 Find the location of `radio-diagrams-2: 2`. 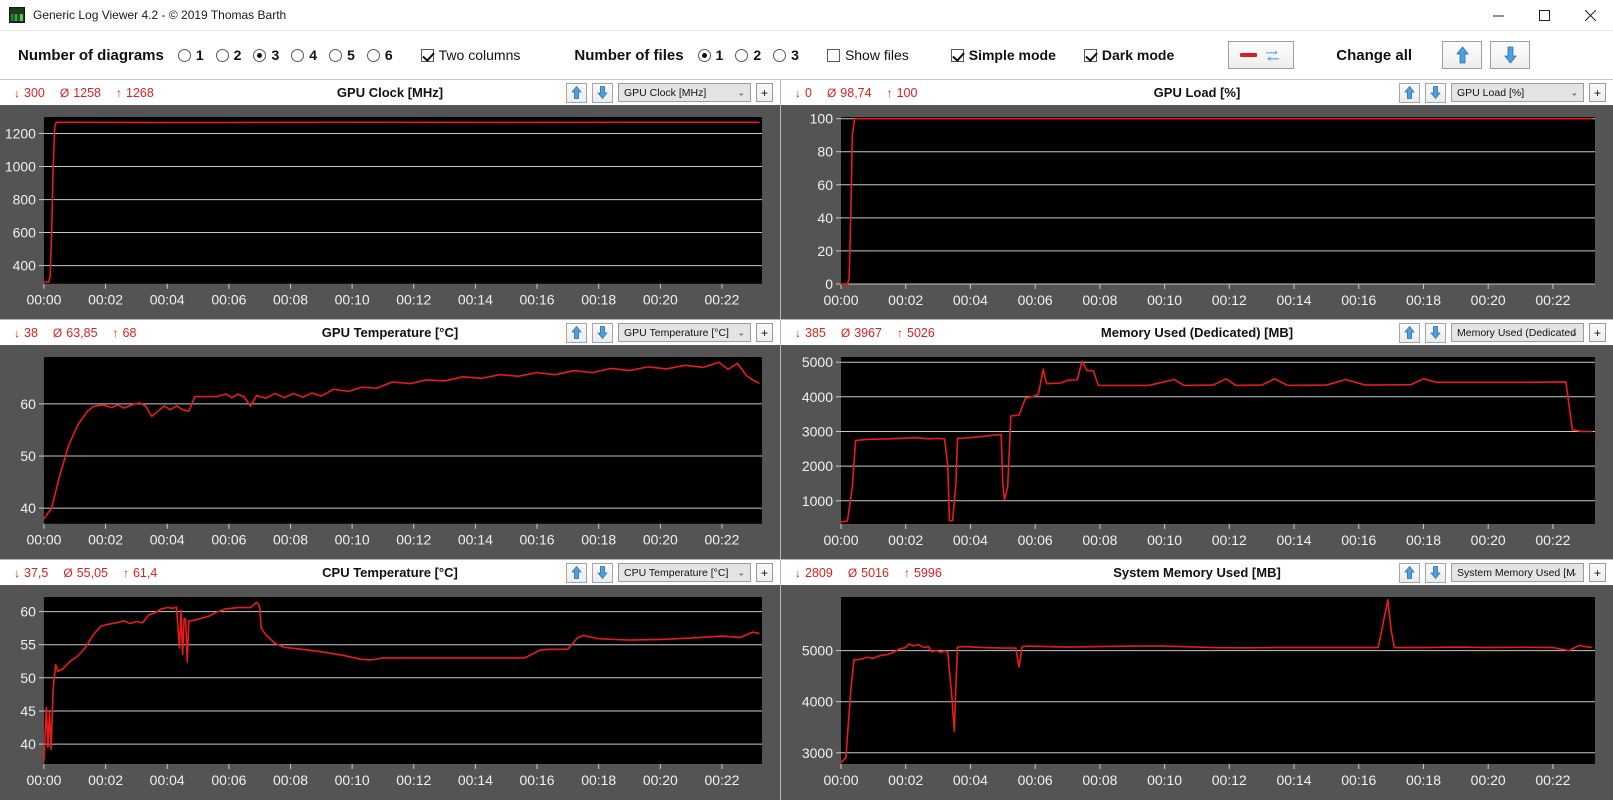

radio-diagrams-2: 2 is located at coordinates (228, 55).